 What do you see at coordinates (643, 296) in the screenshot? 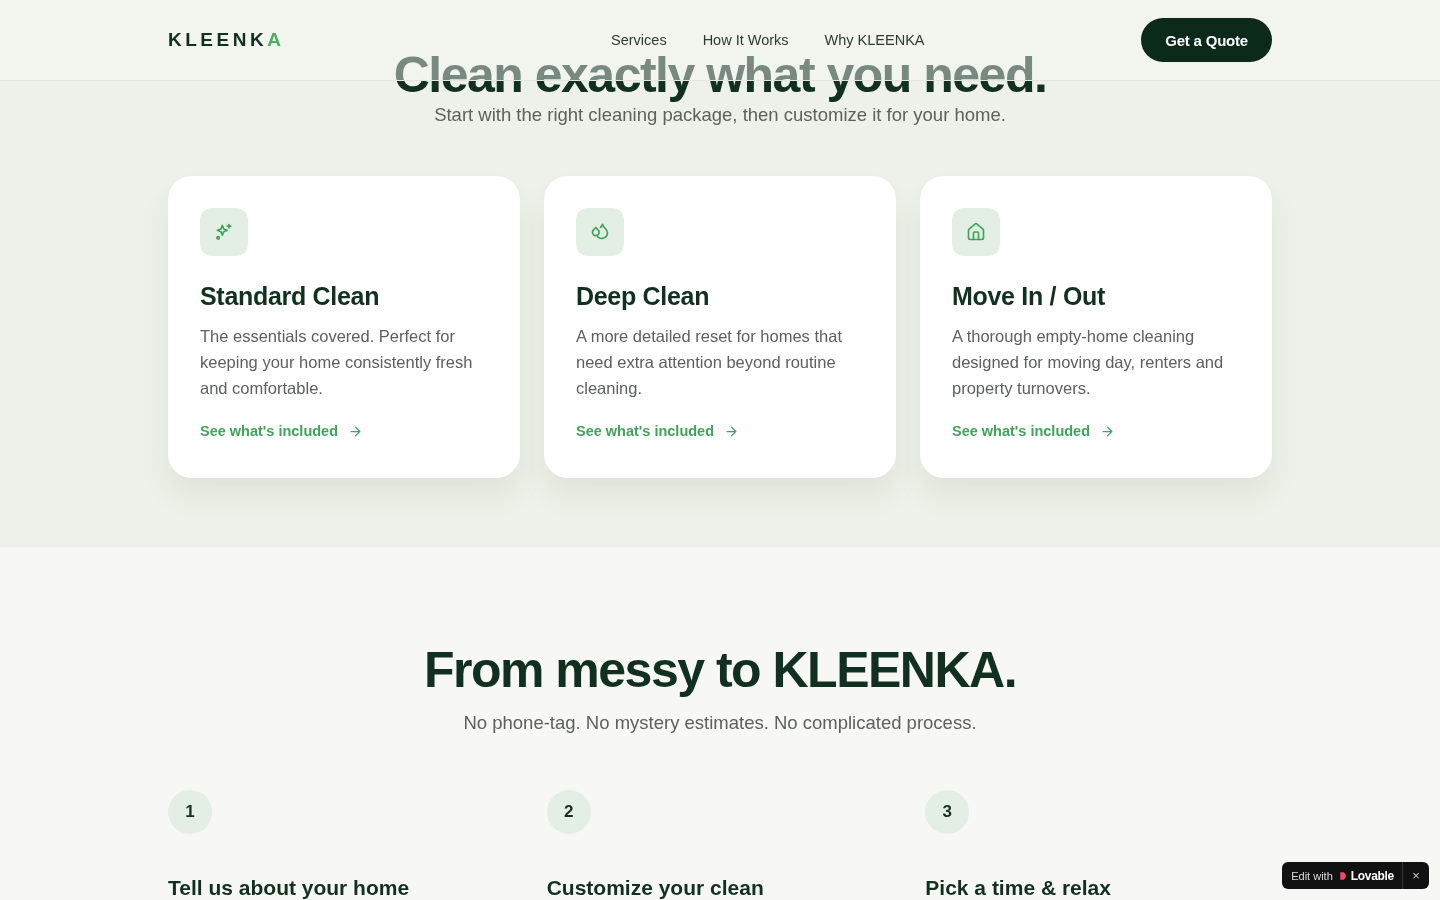
I see `card-title: Deep Clean` at bounding box center [643, 296].